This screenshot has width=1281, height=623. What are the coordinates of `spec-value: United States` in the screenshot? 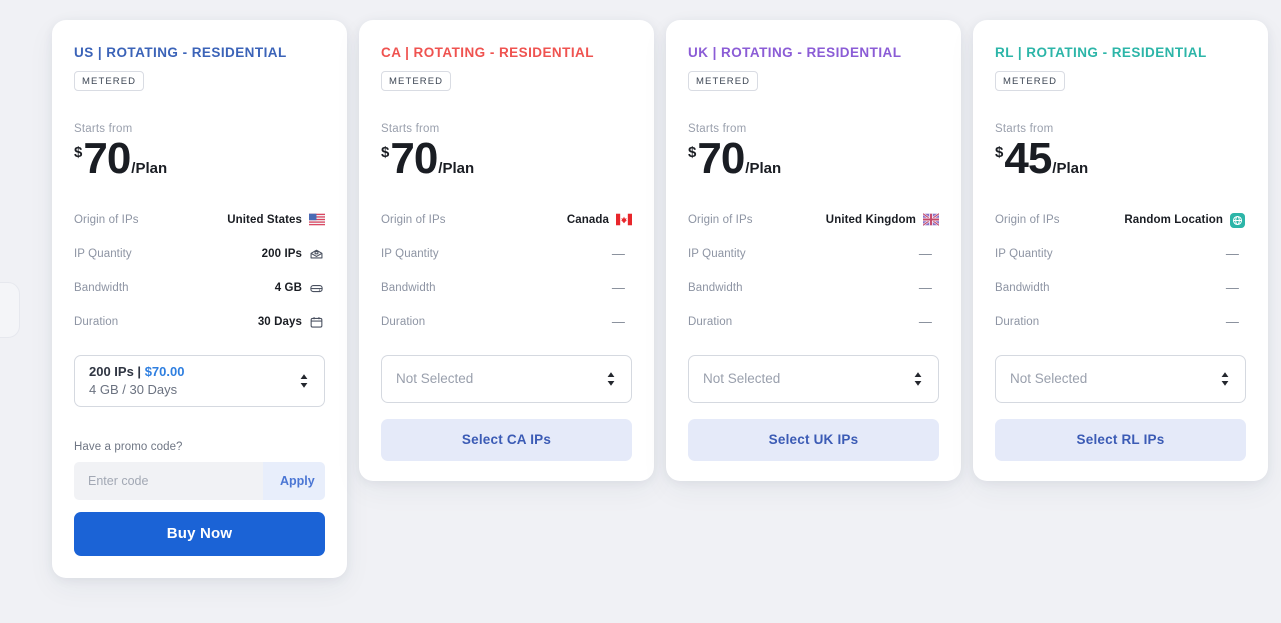 It's located at (264, 219).